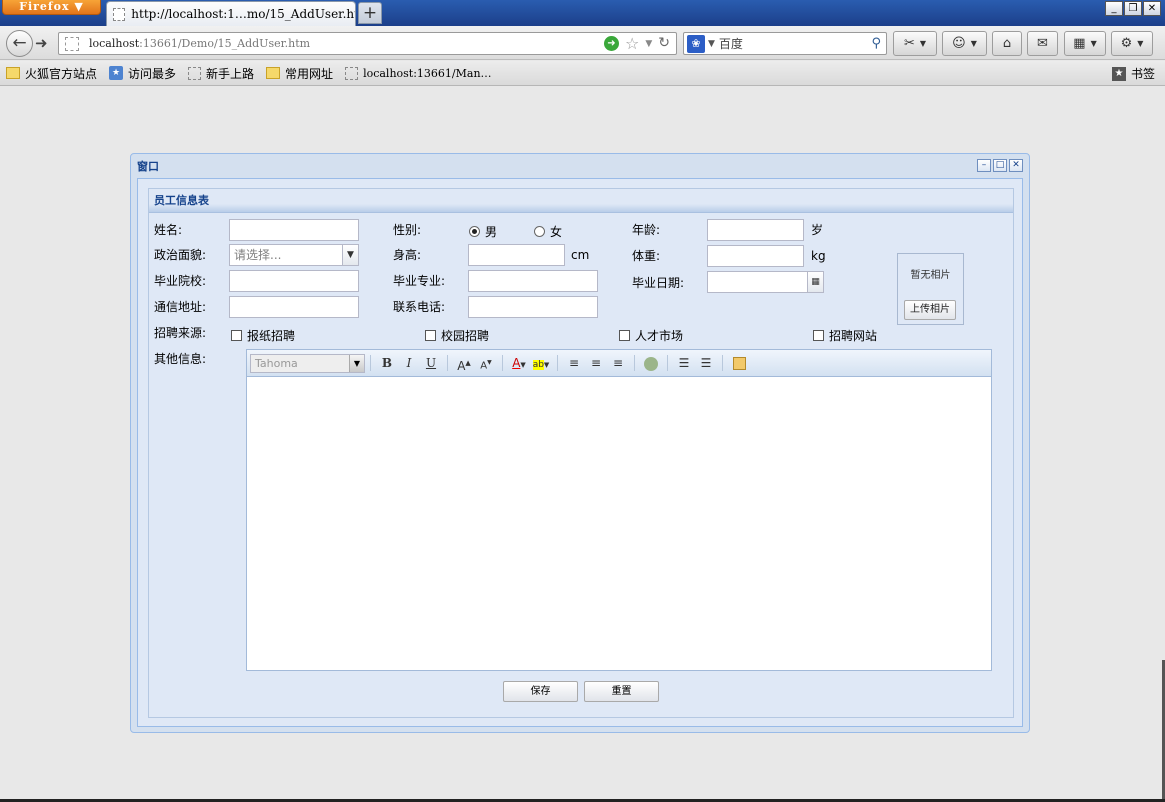  I want to click on addon-button: ☺ ▼, so click(964, 43).